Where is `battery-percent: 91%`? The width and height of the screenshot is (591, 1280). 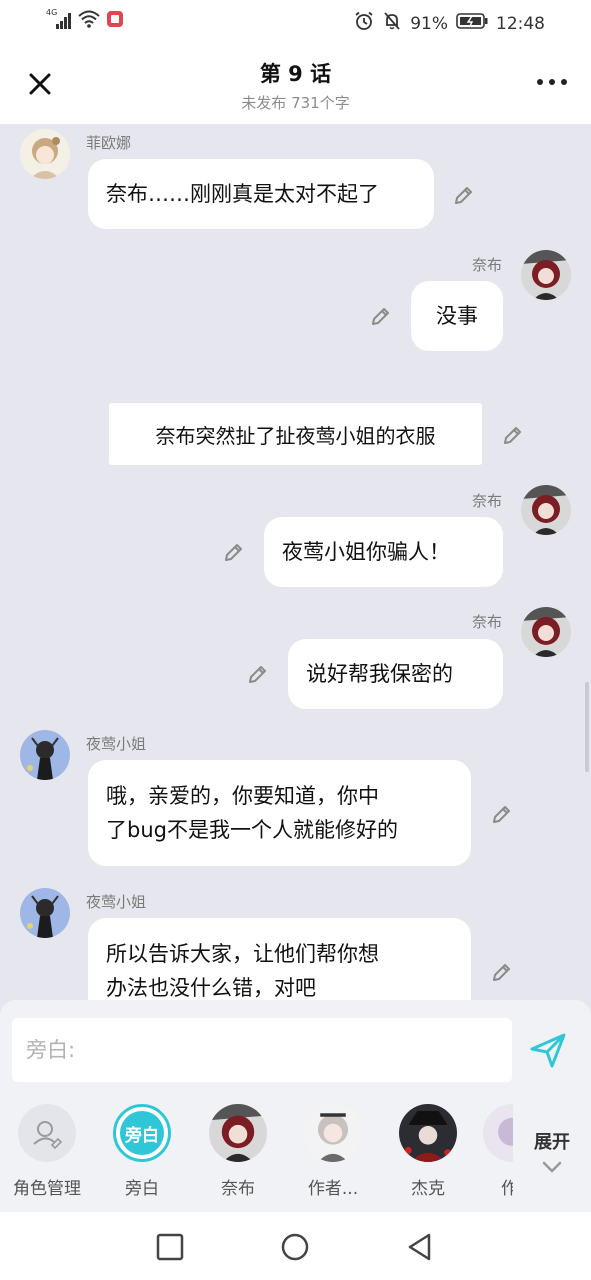
battery-percent: 91% is located at coordinates (429, 23).